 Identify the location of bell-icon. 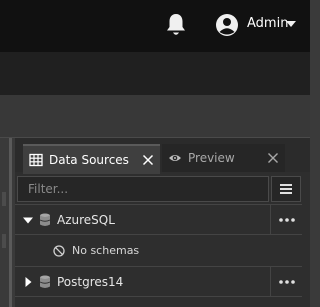
(176, 25).